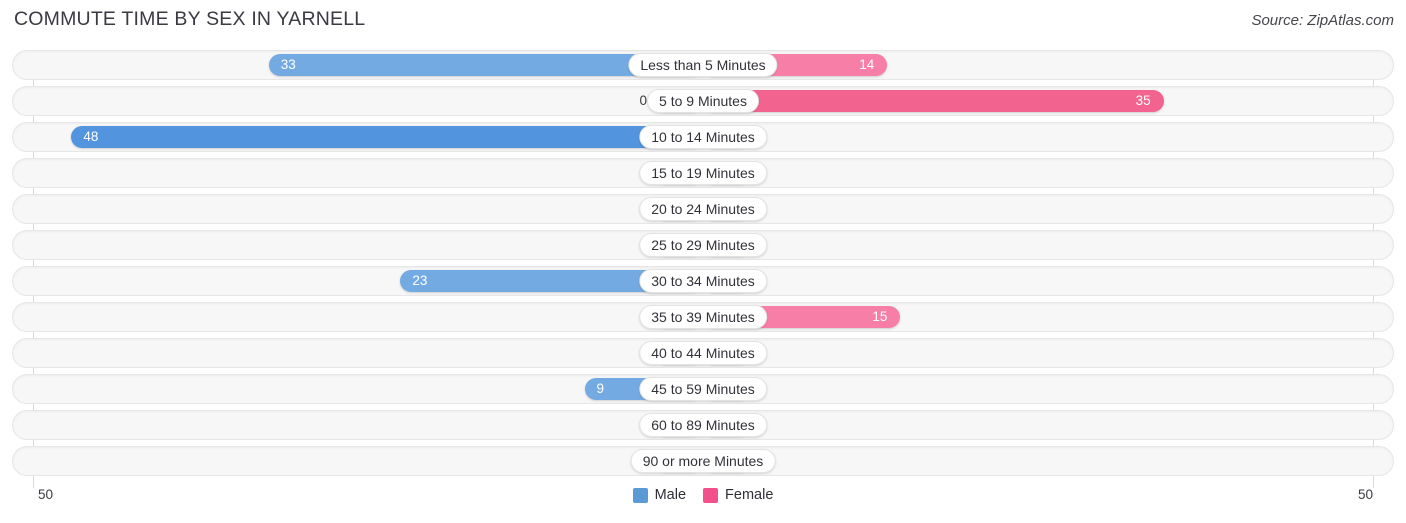 This screenshot has height=523, width=1406. What do you see at coordinates (1143, 100) in the screenshot?
I see `female-value-label: 35` at bounding box center [1143, 100].